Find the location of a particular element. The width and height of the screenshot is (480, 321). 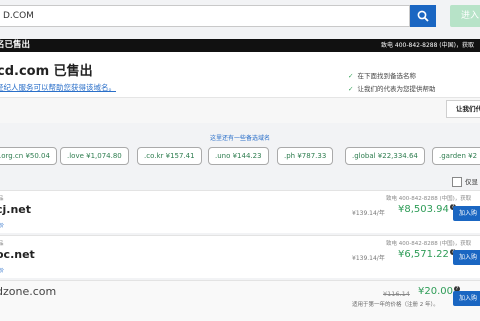

check-item: ✓ 让我们的代表为您提供帮助 is located at coordinates (391, 88).